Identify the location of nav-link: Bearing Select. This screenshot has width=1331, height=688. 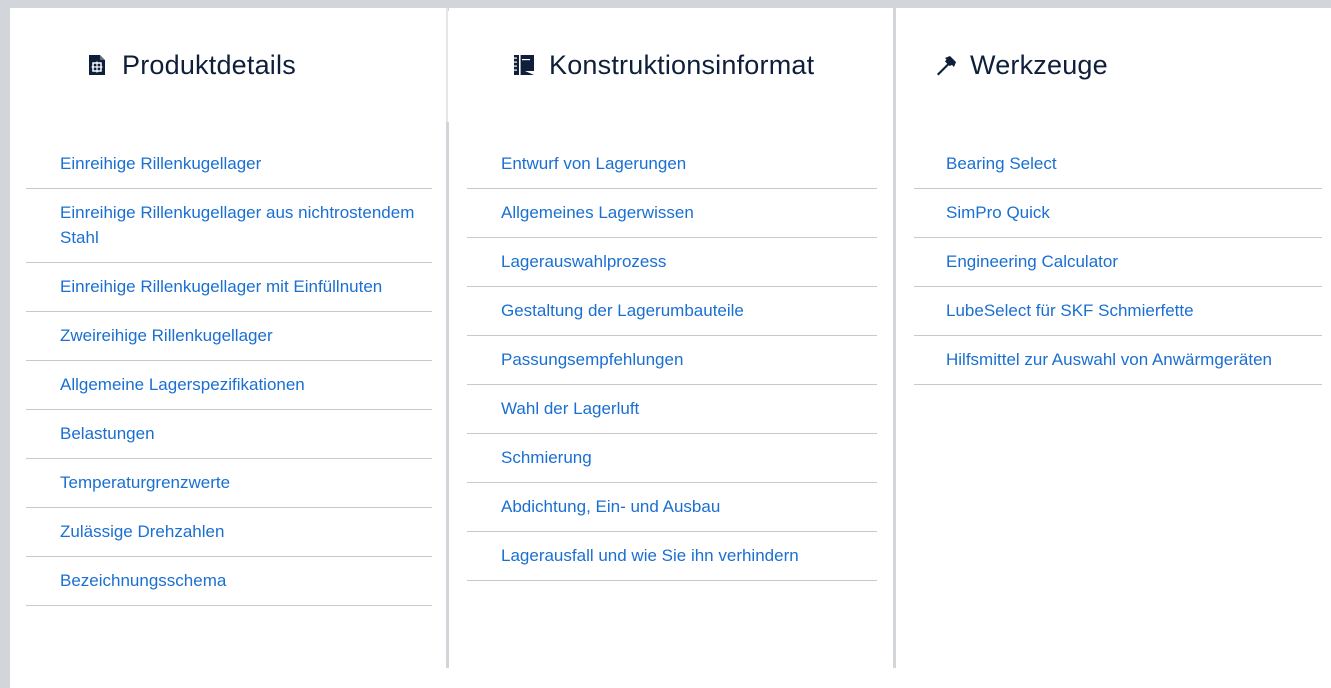
(1001, 163).